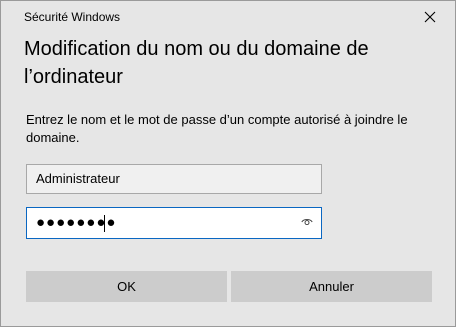  I want to click on window-title: Sécurité Windows, so click(72, 17).